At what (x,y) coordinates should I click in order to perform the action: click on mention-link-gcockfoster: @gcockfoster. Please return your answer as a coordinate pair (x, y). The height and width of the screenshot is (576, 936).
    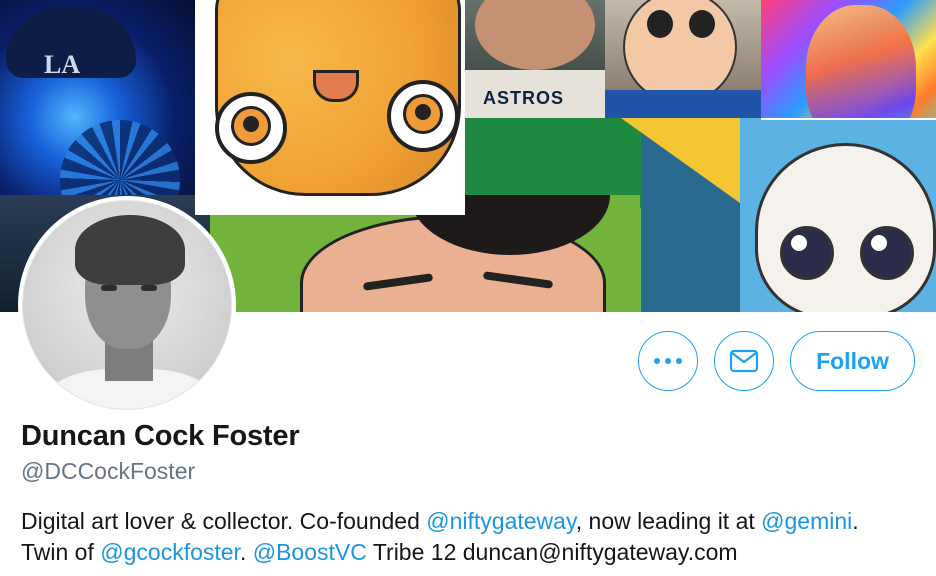
    Looking at the image, I should click on (170, 552).